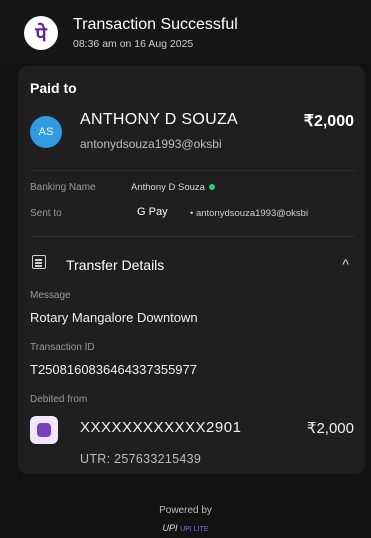 This screenshot has height=538, width=371. I want to click on message-value: Rotary Mangalore Downtown, so click(114, 317).